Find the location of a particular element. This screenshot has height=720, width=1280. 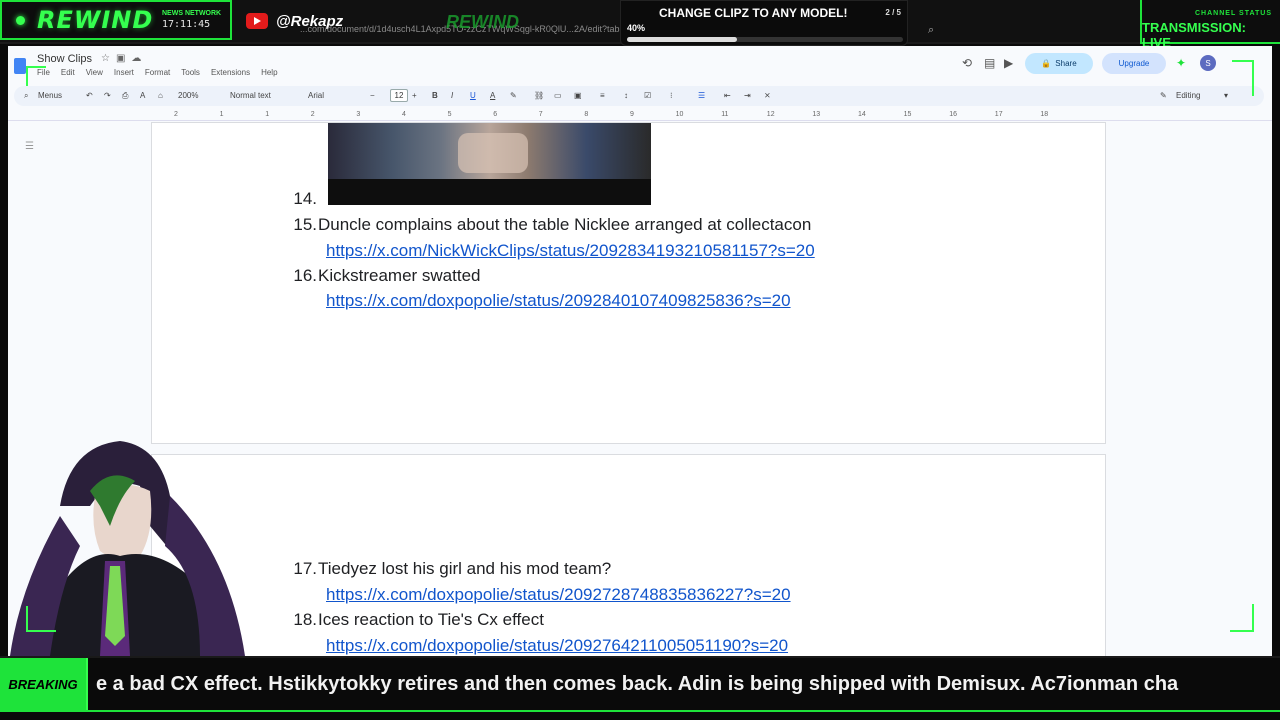

list-text: Tiedyez lost his girl and his mod team? is located at coordinates (465, 568).